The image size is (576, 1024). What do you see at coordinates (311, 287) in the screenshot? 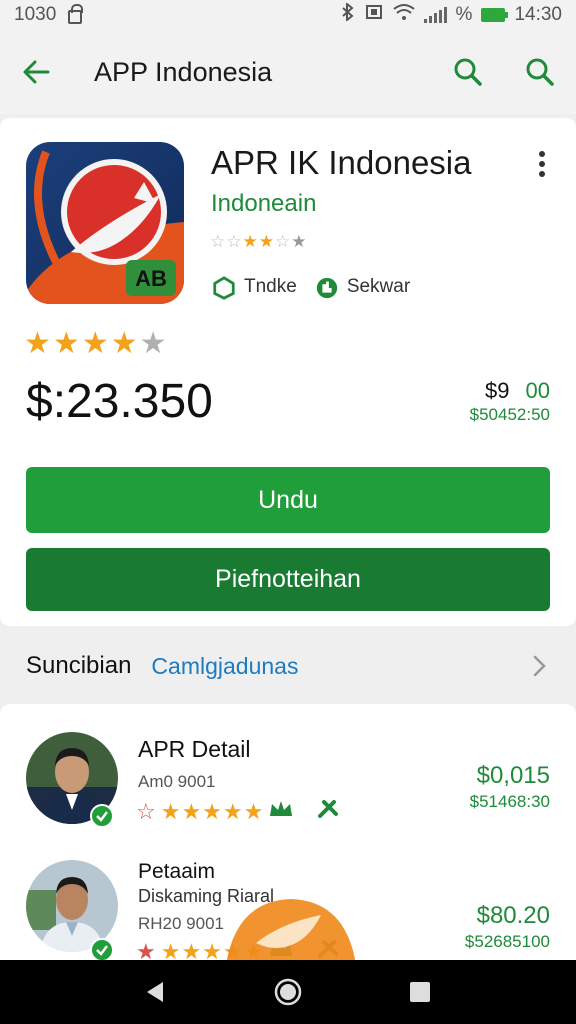
I see `app-tags: Tndke Sekwar` at bounding box center [311, 287].